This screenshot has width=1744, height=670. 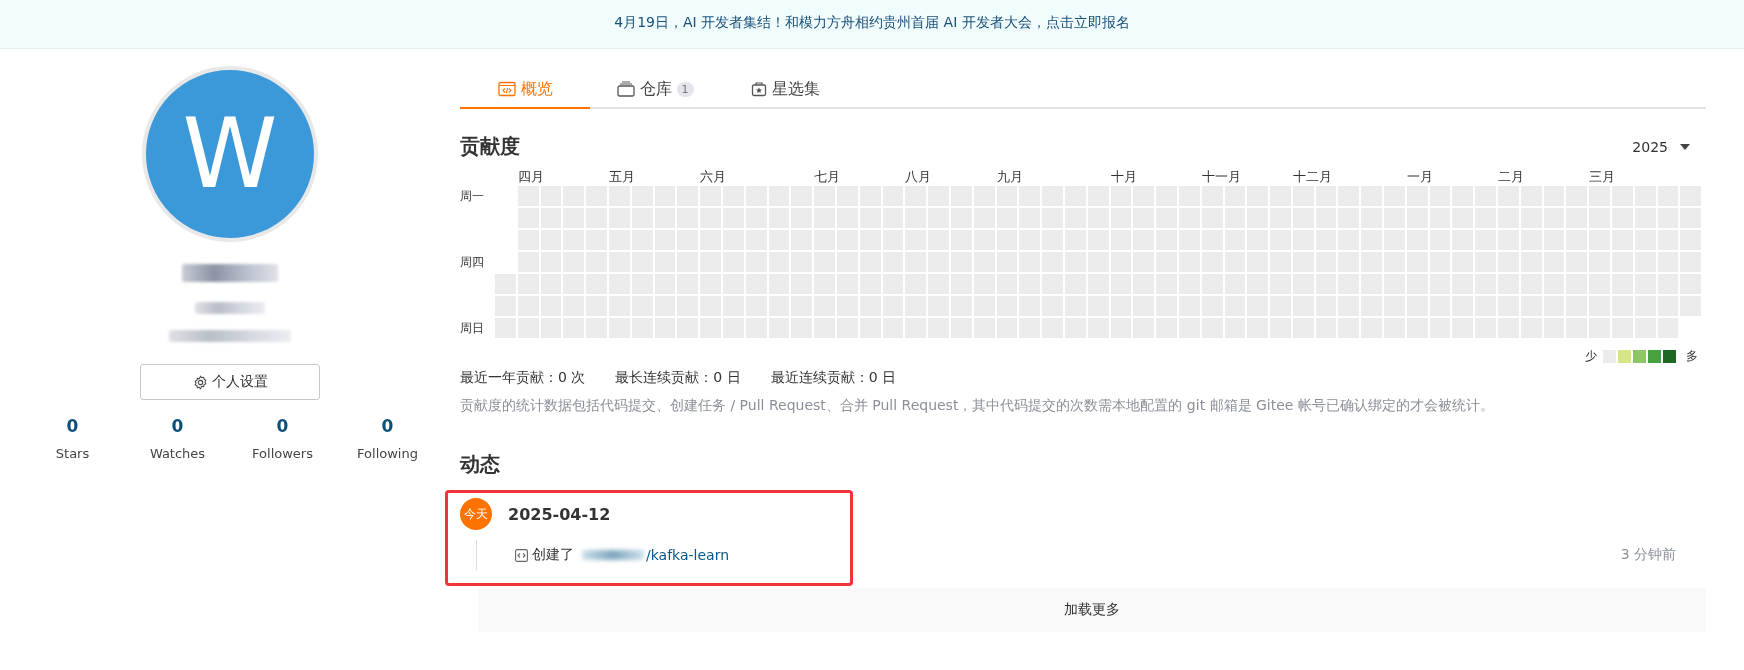 What do you see at coordinates (1420, 177) in the screenshot?
I see `month-label: 一月` at bounding box center [1420, 177].